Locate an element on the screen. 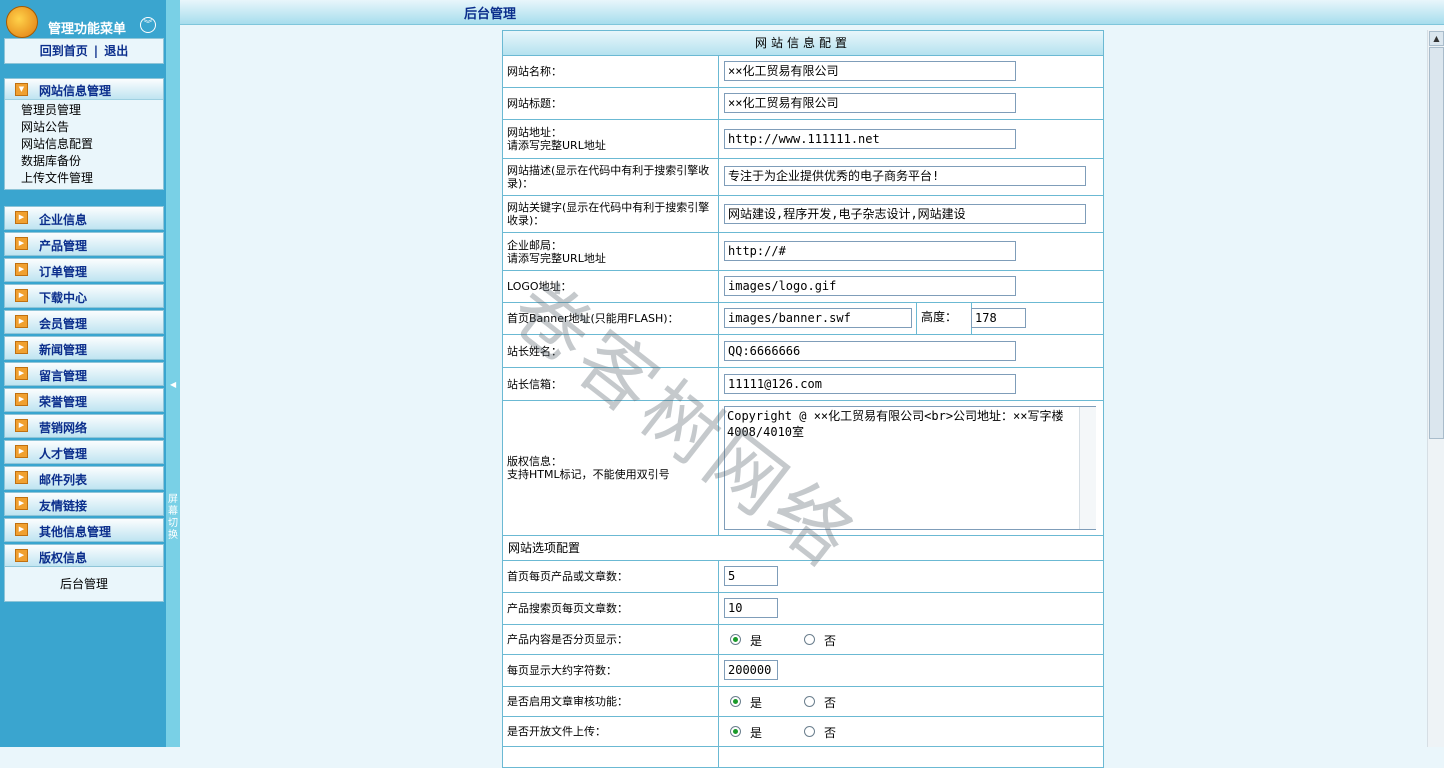 This screenshot has width=1444, height=768. row-search-per-page: 产品搜索页每页文章数： 10 is located at coordinates (803, 609).